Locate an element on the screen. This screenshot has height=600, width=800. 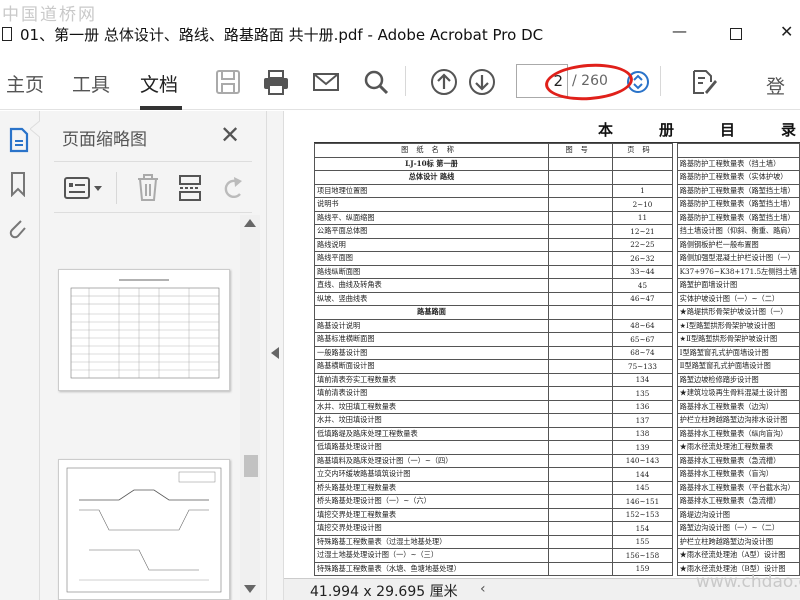
scrollbar-thumb is located at coordinates (251, 466).